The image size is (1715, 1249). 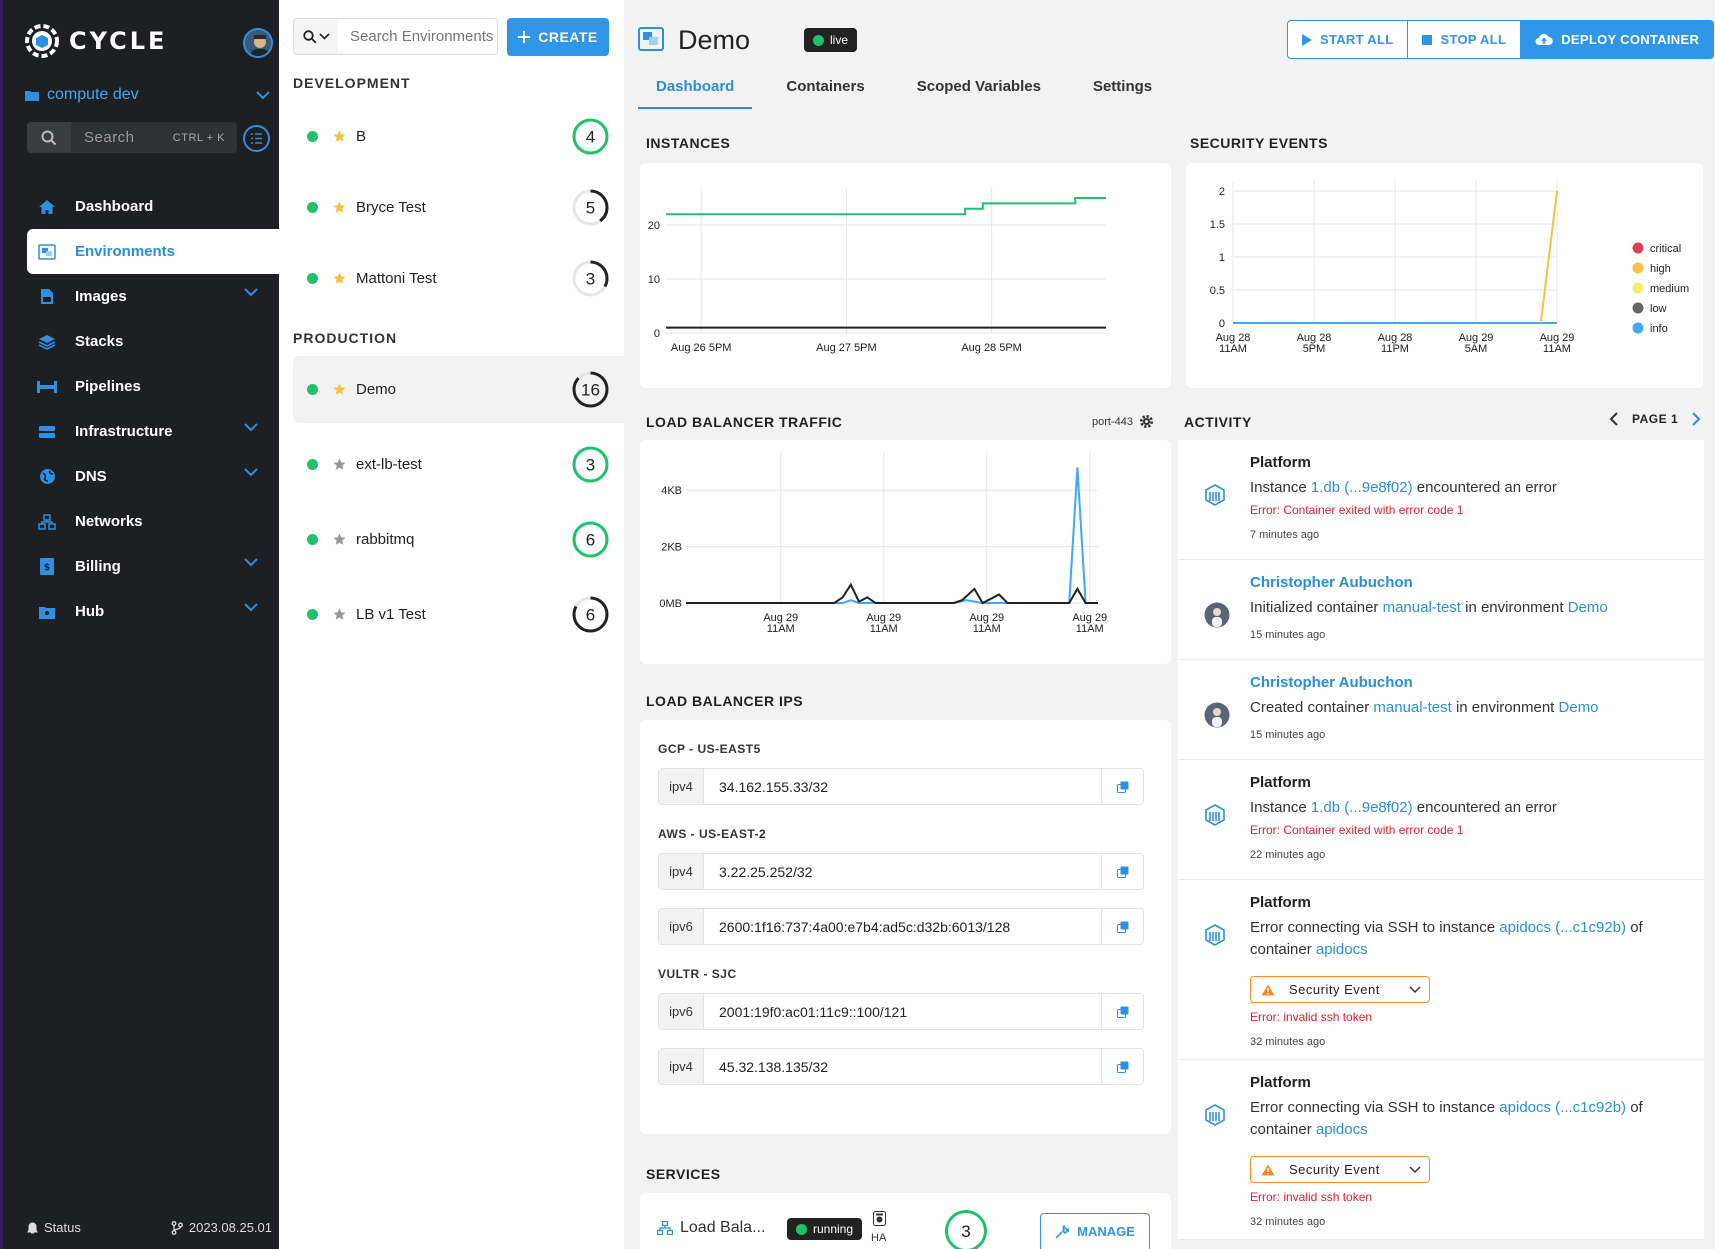 I want to click on status-link: Status, so click(x=54, y=1227).